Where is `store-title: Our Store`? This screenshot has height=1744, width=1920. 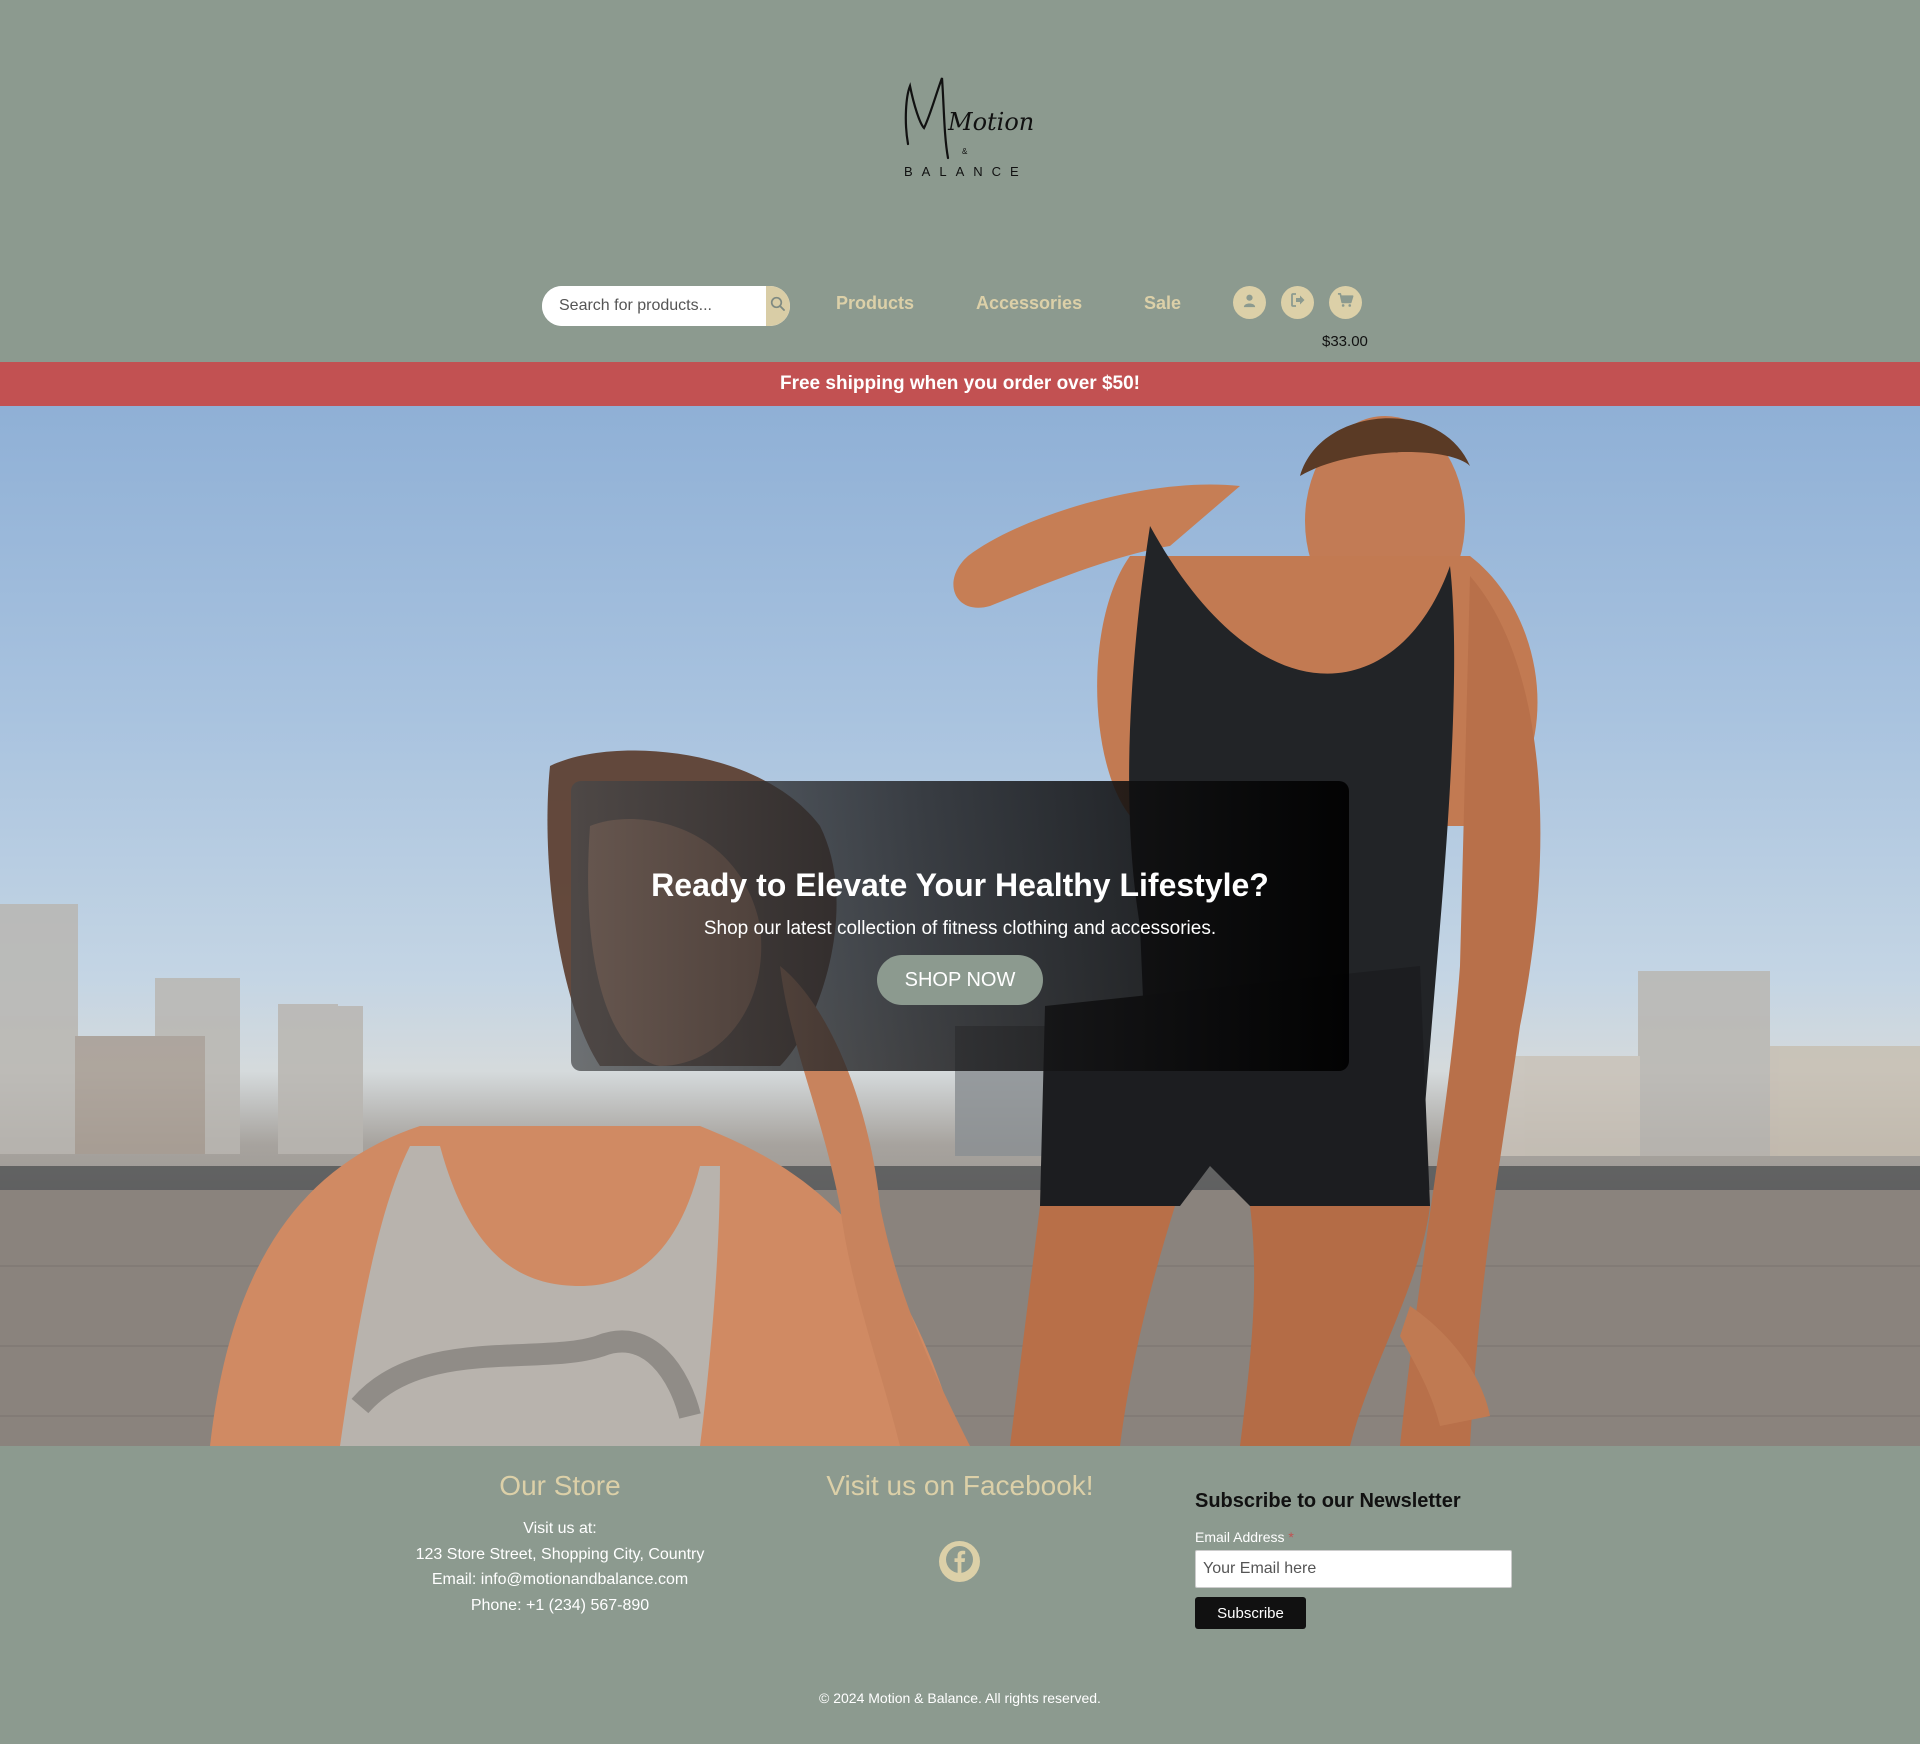
store-title: Our Store is located at coordinates (560, 1485).